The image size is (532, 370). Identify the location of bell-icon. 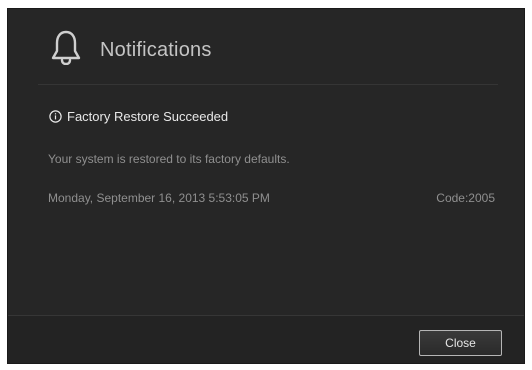
(66, 47).